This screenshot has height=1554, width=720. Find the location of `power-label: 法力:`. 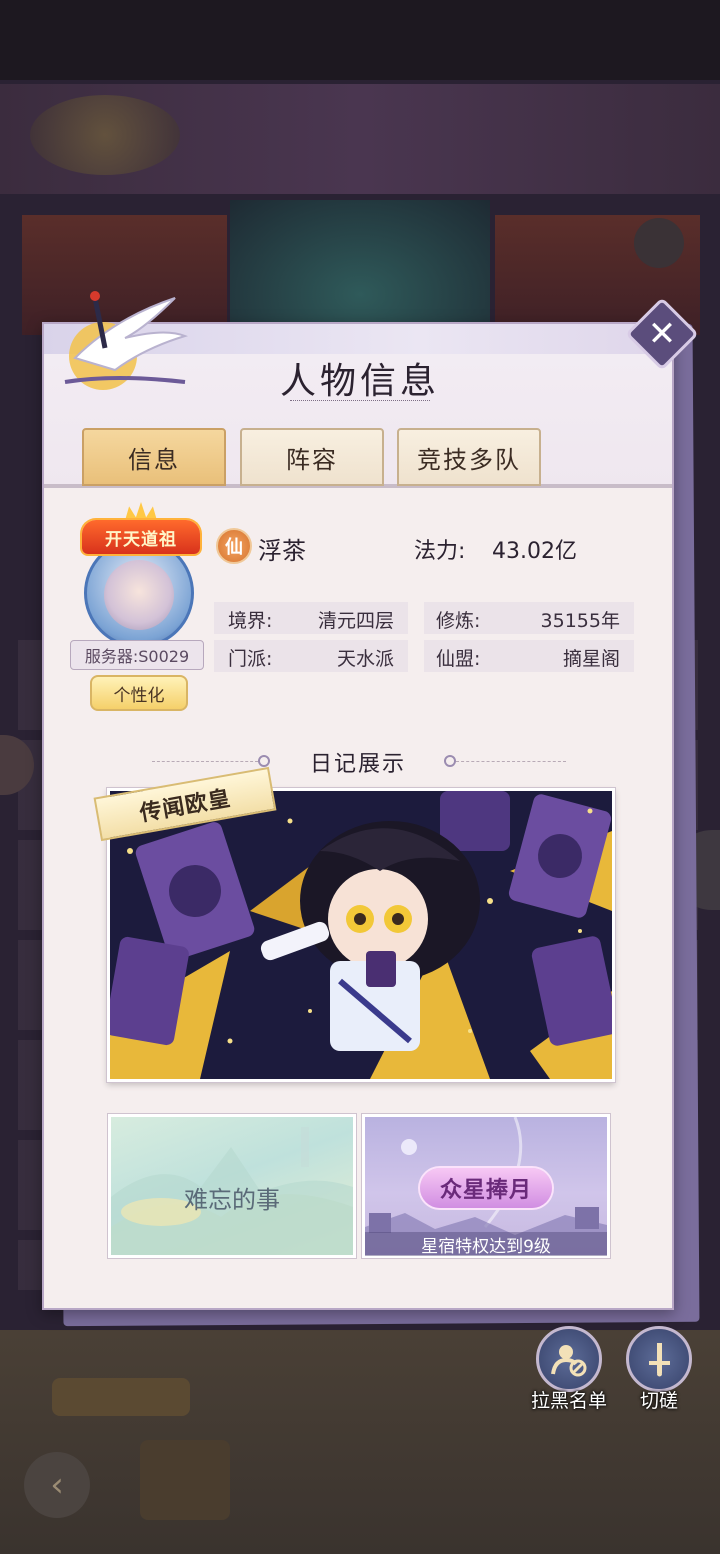

power-label: 法力: is located at coordinates (440, 551).